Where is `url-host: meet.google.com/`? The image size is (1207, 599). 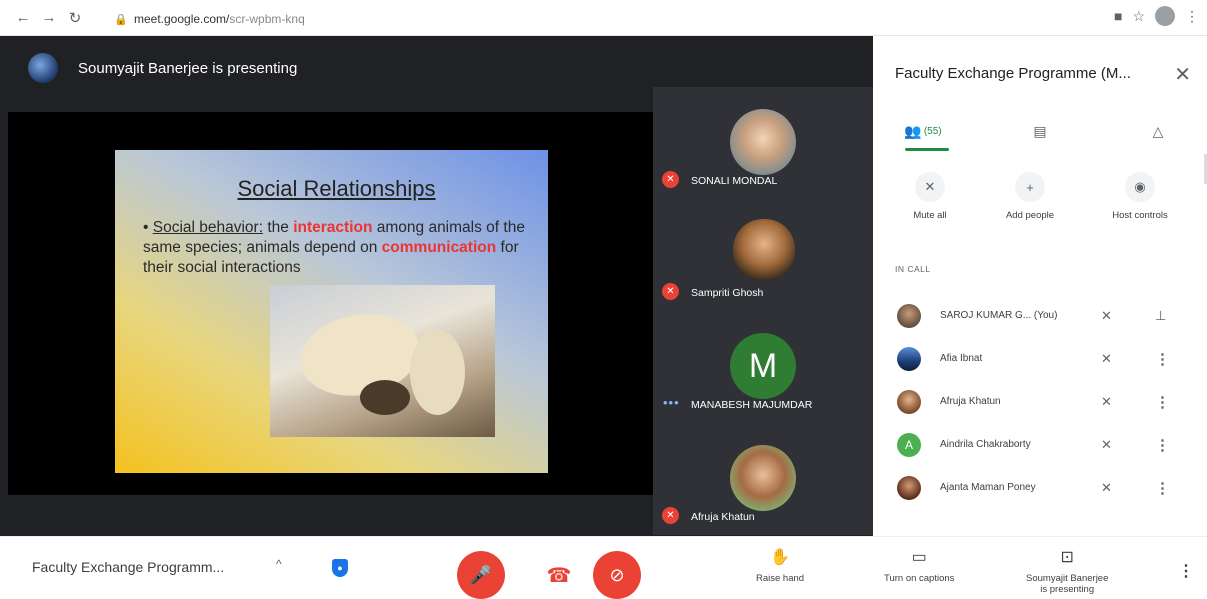
url-host: meet.google.com/ is located at coordinates (182, 19).